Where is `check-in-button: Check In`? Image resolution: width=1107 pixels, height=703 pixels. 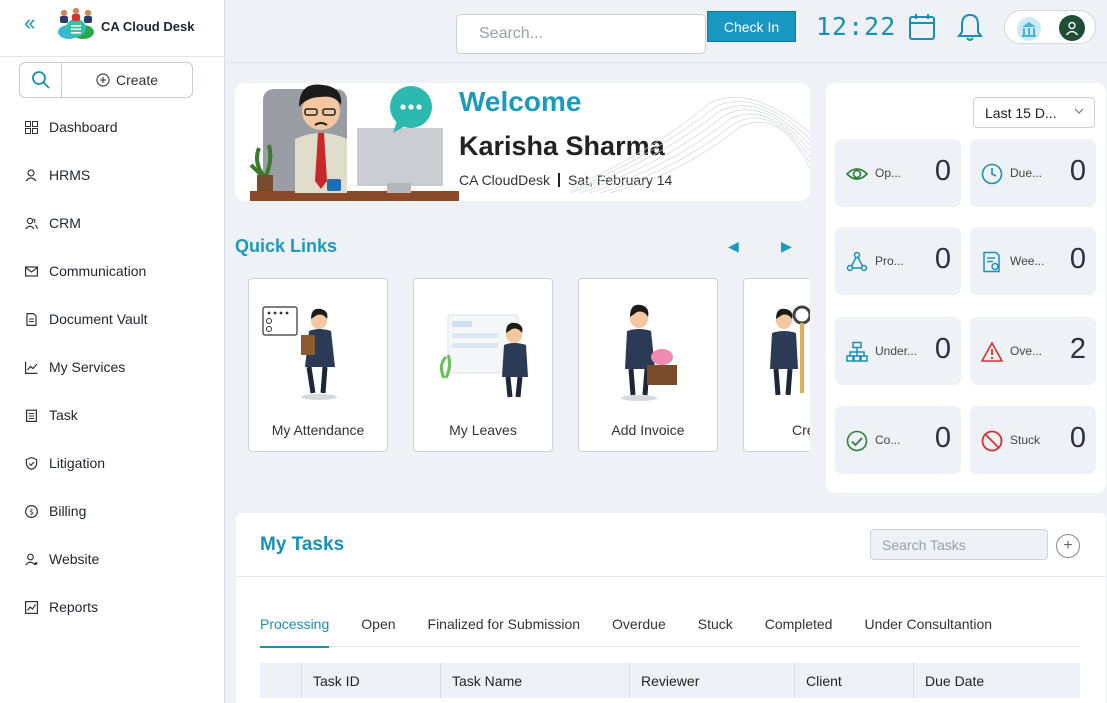
check-in-button: Check In is located at coordinates (751, 26).